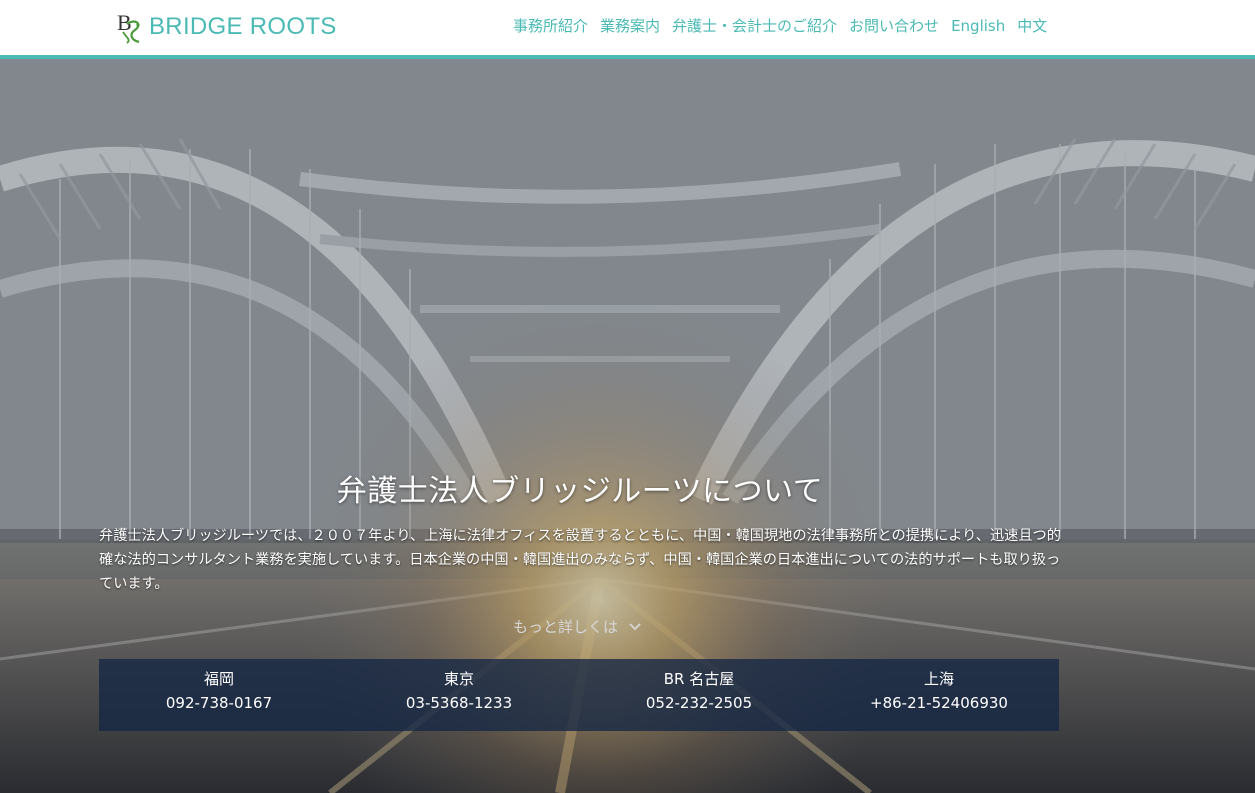 The image size is (1255, 793). I want to click on office-fukuoka: 福岡 092-738-0167, so click(219, 695).